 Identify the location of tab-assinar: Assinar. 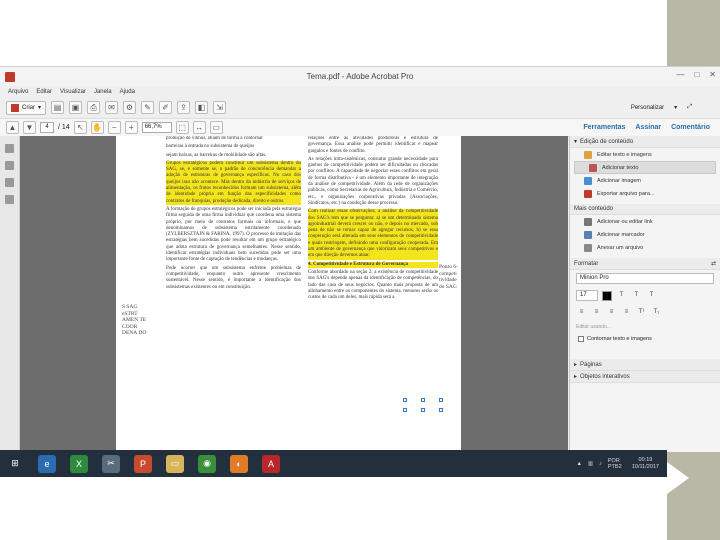
(648, 127).